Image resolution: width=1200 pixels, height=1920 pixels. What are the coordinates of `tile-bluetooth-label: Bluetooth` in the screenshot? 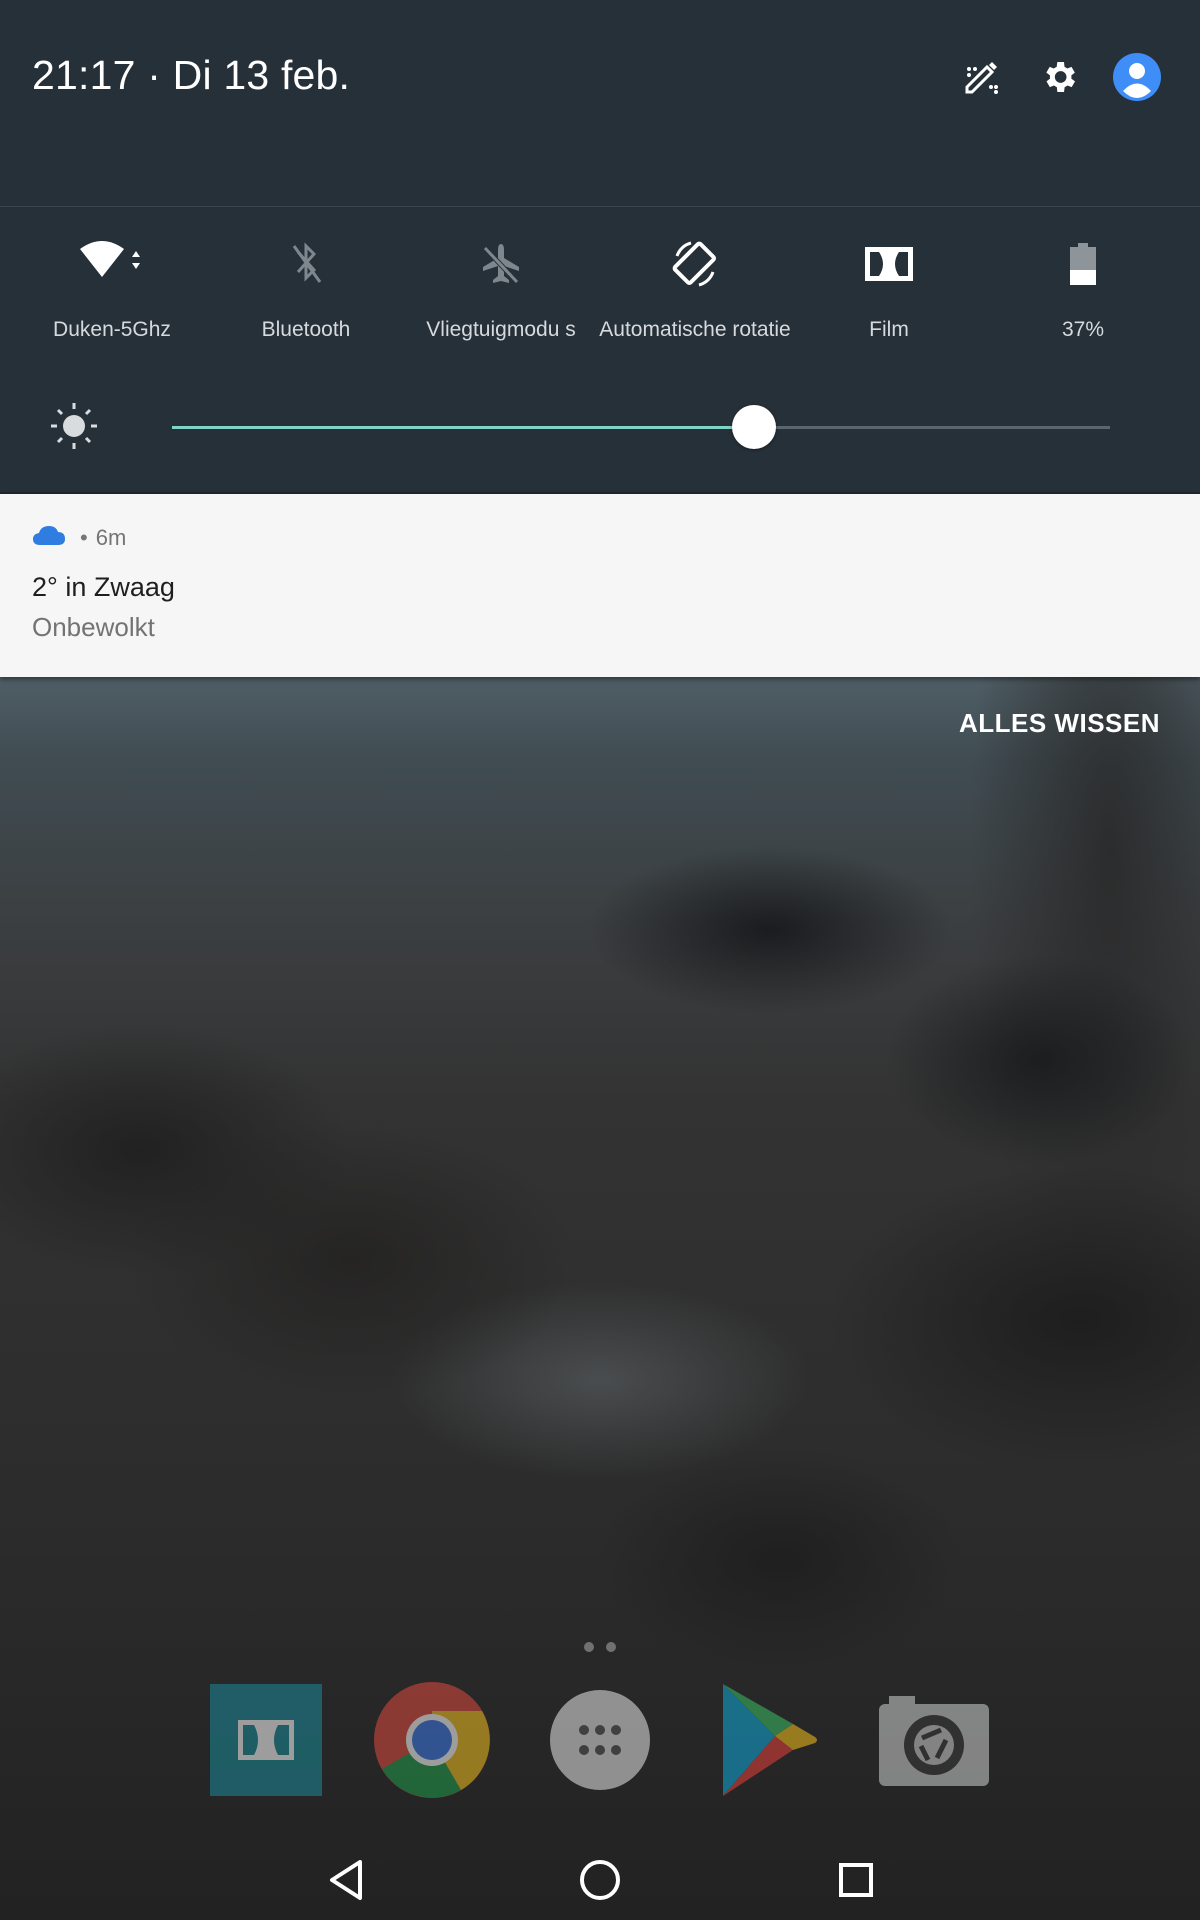 It's located at (306, 329).